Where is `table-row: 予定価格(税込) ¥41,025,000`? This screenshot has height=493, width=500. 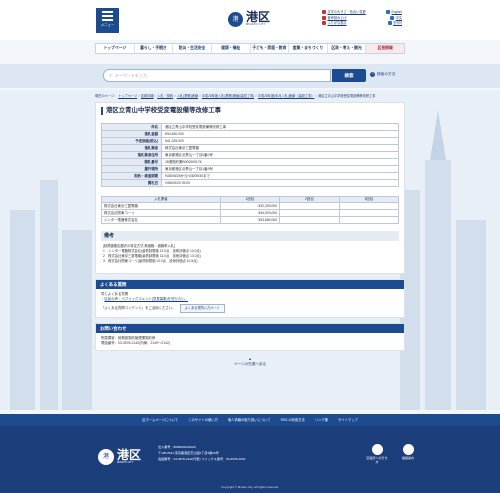
table-row: 予定価格(税込) ¥41,025,000 is located at coordinates (250, 141).